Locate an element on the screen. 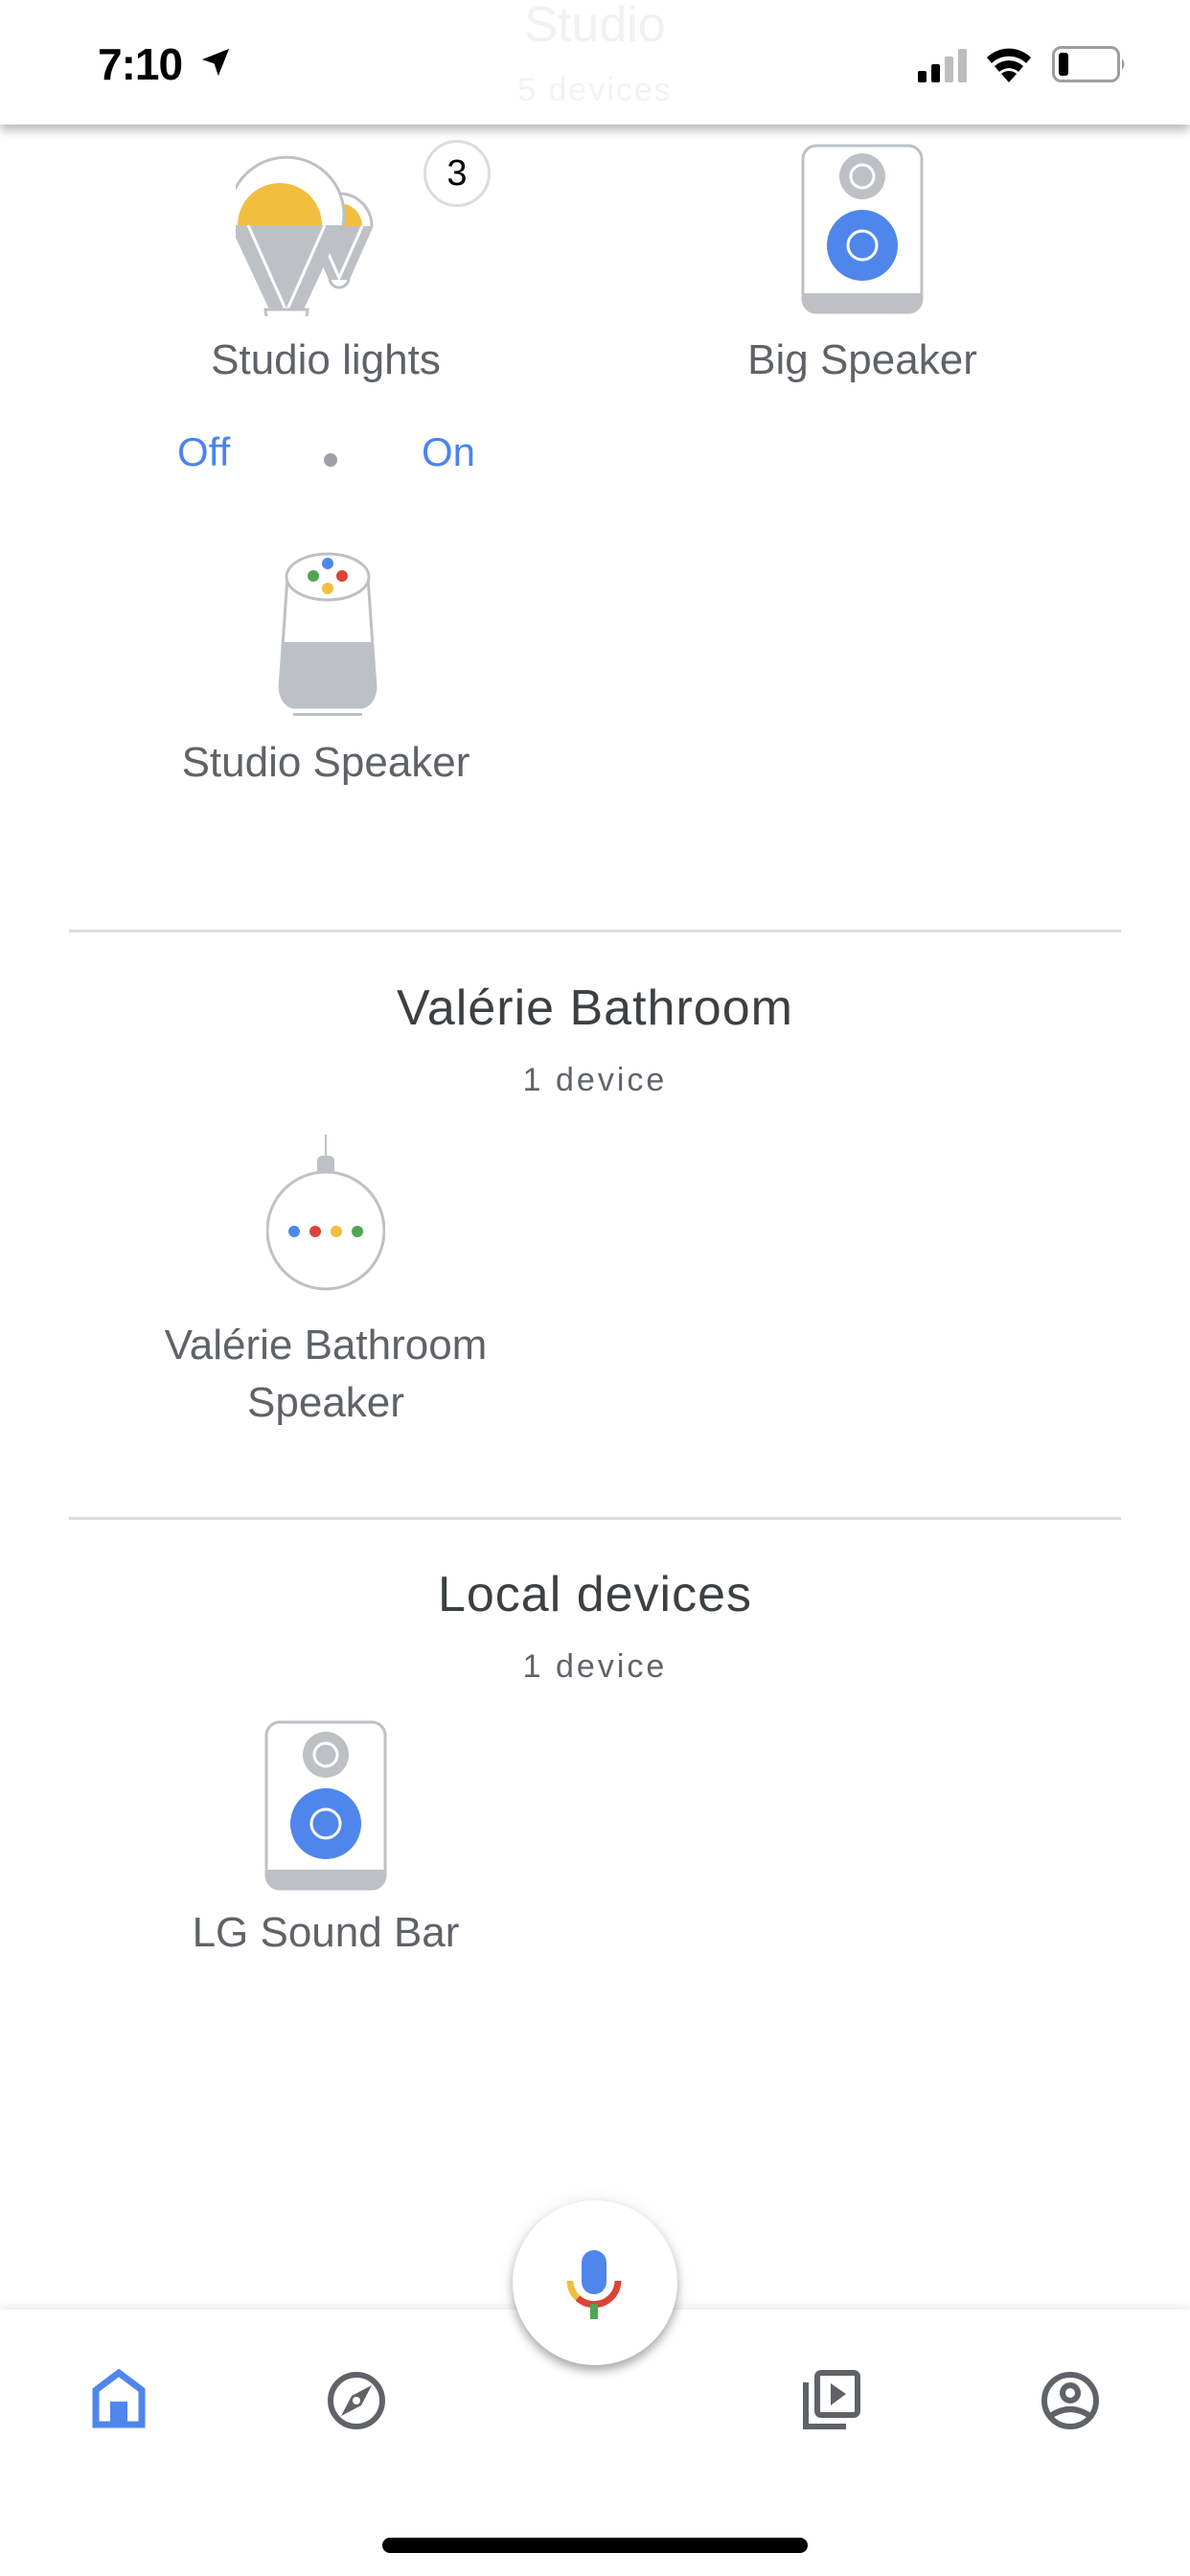 The height and width of the screenshot is (2576, 1190). device-label-line2: Speaker is located at coordinates (326, 1402).